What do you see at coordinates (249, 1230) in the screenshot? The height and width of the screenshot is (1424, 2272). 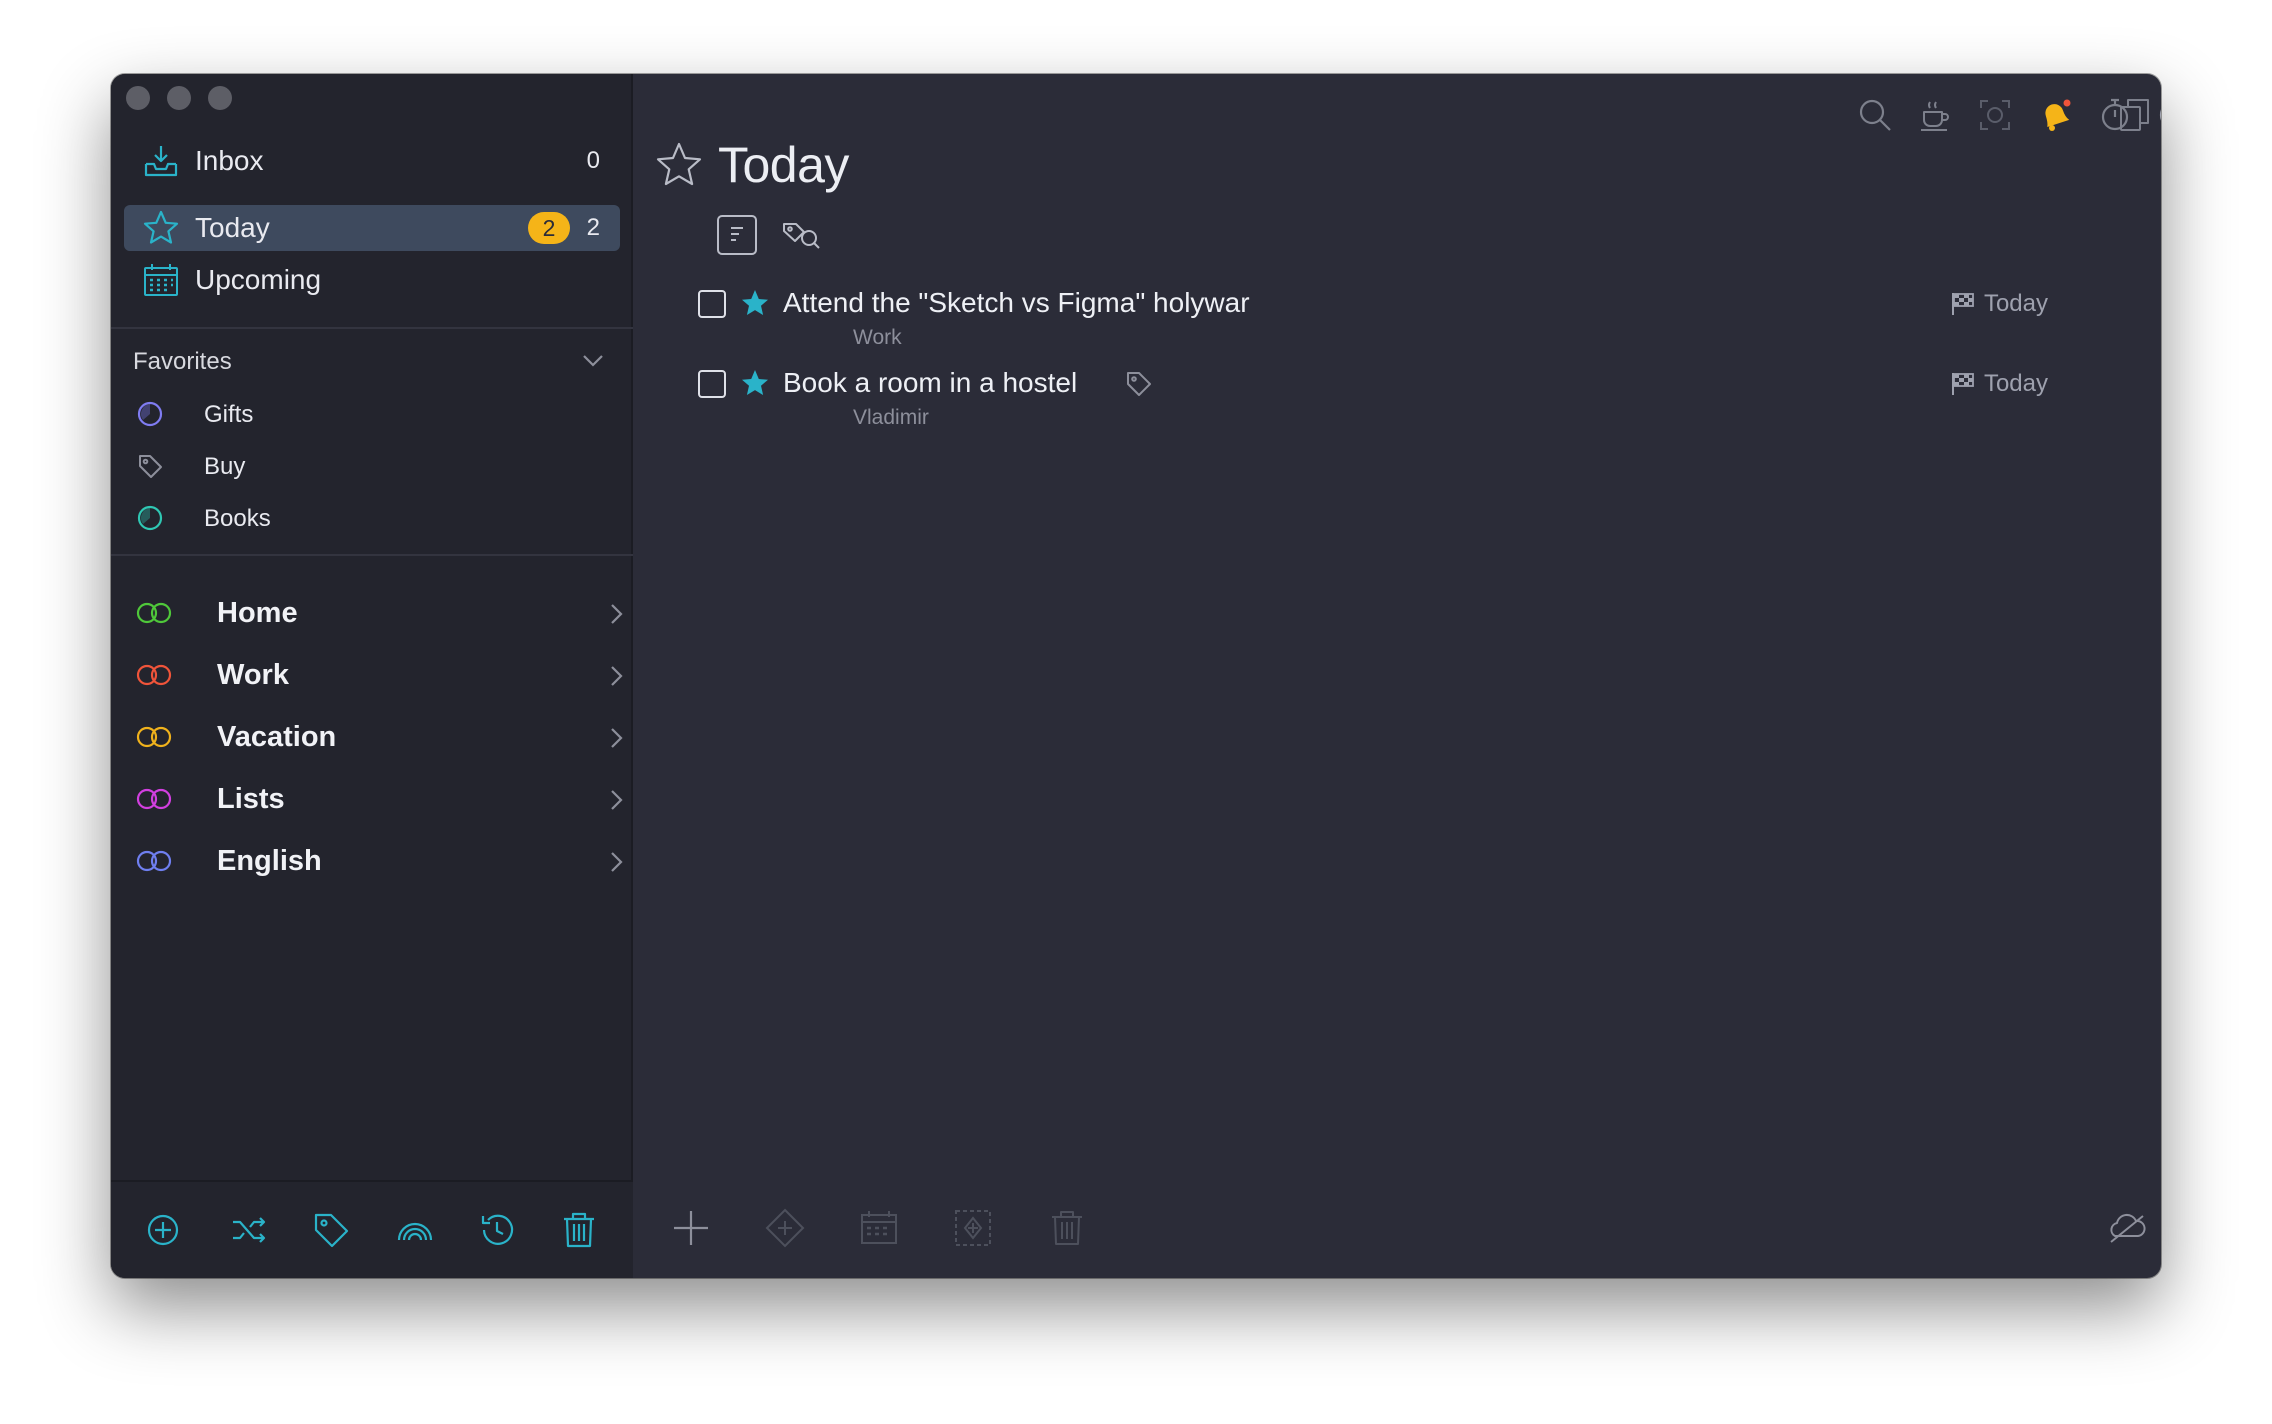 I see `shuffle-icon` at bounding box center [249, 1230].